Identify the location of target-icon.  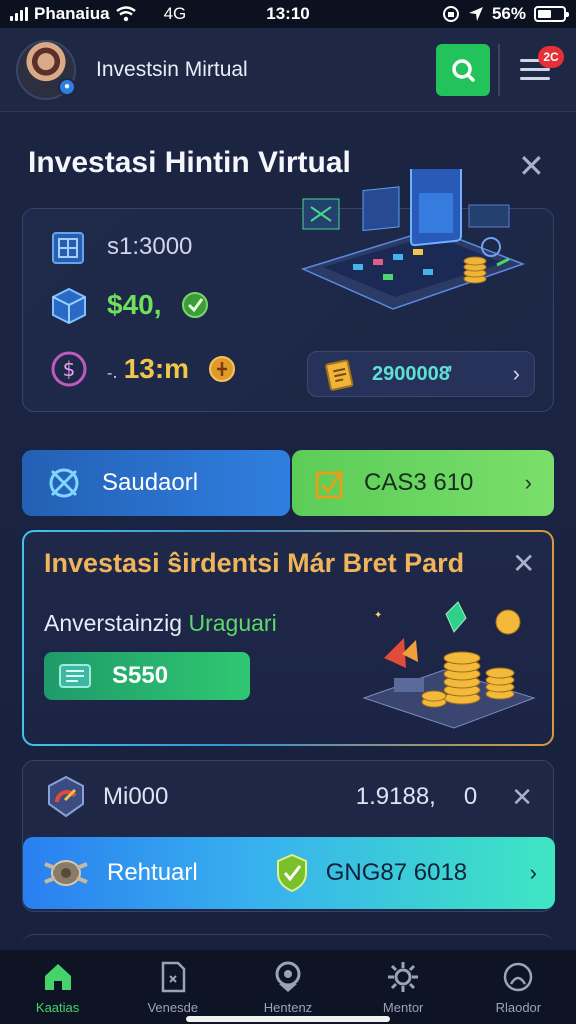
(64, 483).